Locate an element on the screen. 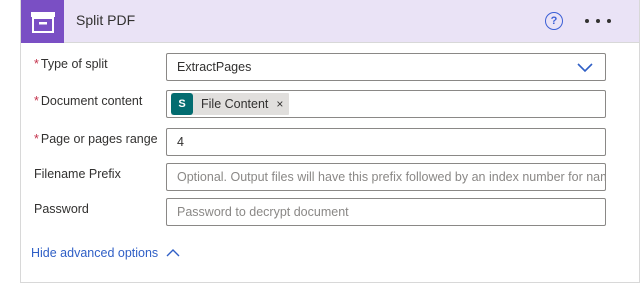 This screenshot has height=283, width=640. token-label: File Content is located at coordinates (235, 104).